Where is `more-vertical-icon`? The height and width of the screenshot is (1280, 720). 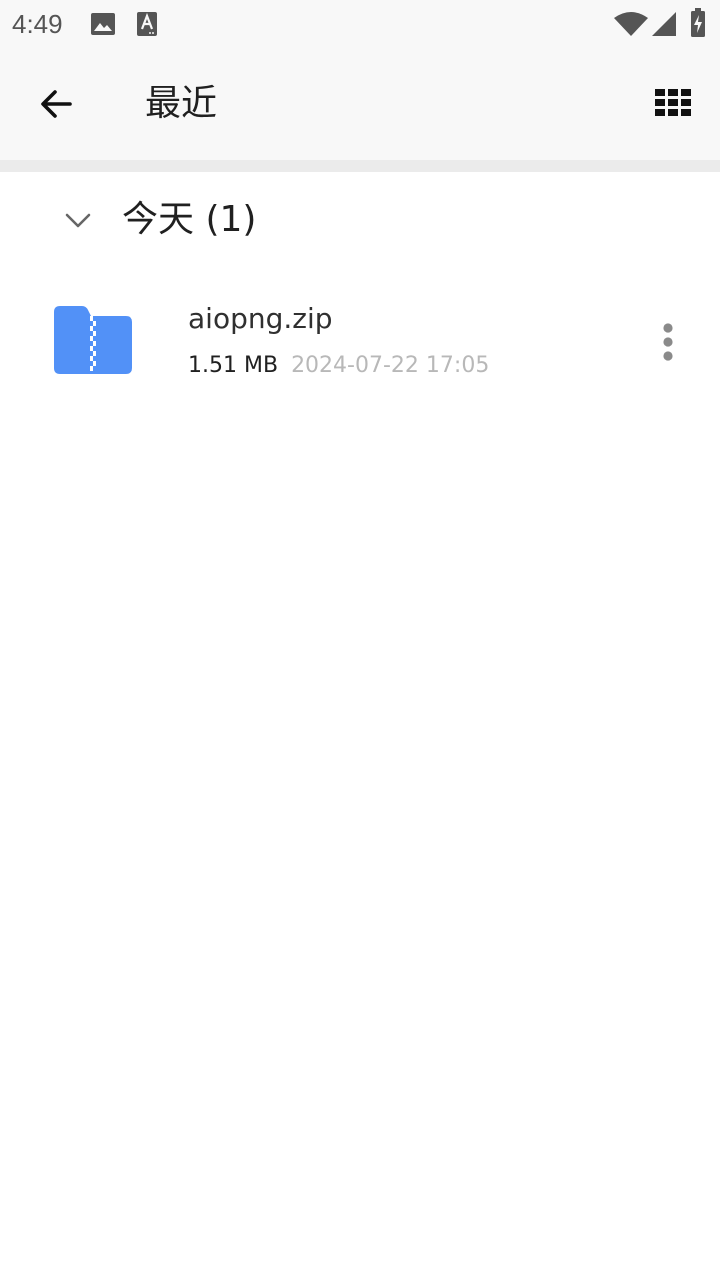
more-vertical-icon is located at coordinates (668, 342).